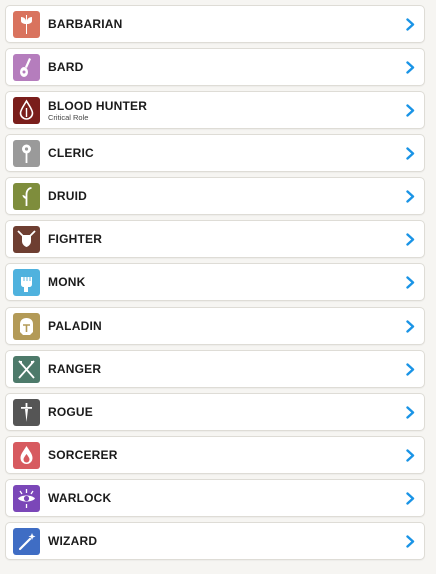  What do you see at coordinates (215, 67) in the screenshot?
I see `class-row-bard: BARD` at bounding box center [215, 67].